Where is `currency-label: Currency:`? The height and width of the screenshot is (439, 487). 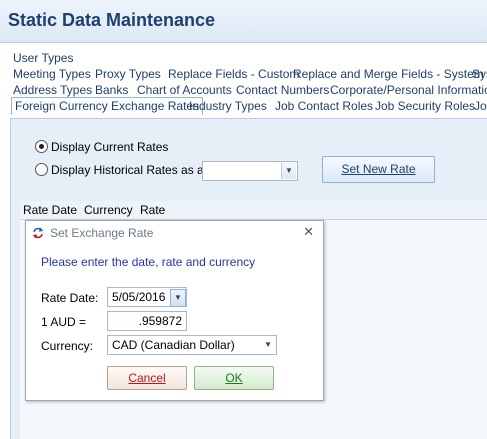
currency-label: Currency: is located at coordinates (67, 346).